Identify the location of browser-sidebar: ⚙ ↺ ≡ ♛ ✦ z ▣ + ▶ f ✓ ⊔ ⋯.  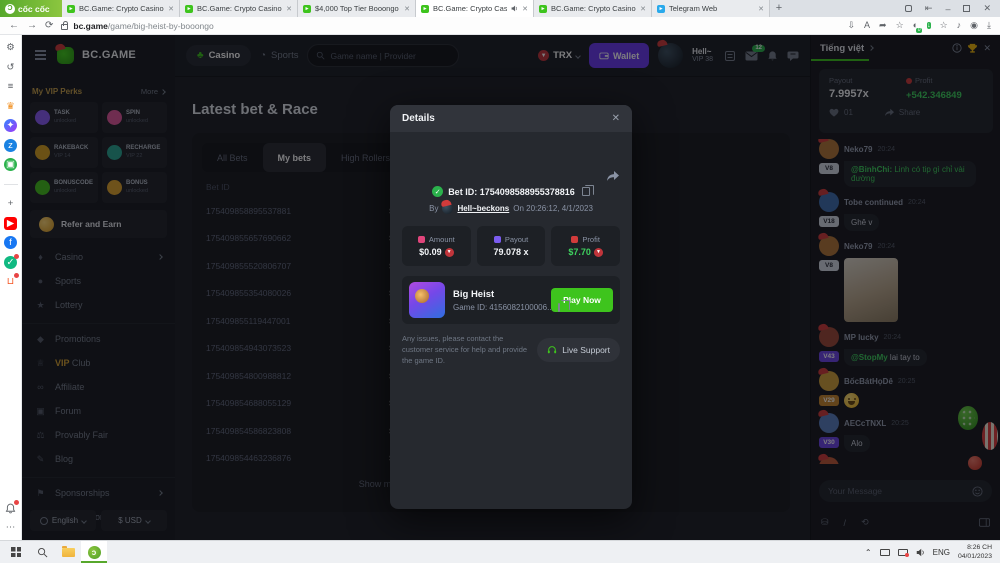
(11, 287).